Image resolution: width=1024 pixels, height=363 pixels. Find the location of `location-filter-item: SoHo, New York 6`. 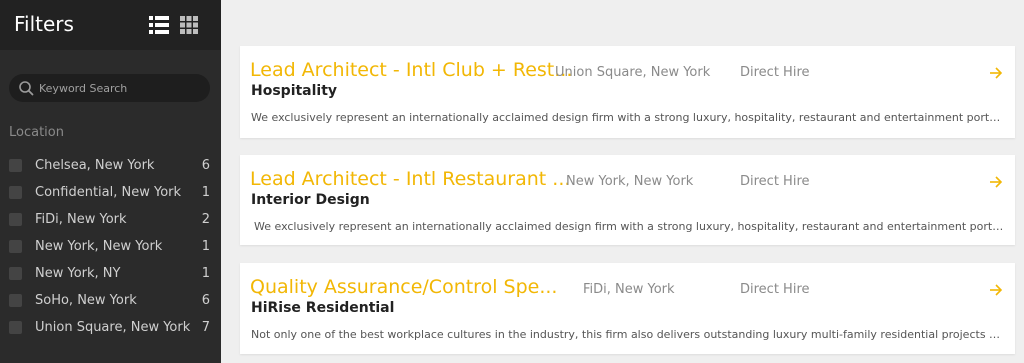

location-filter-item: SoHo, New York 6 is located at coordinates (110, 300).